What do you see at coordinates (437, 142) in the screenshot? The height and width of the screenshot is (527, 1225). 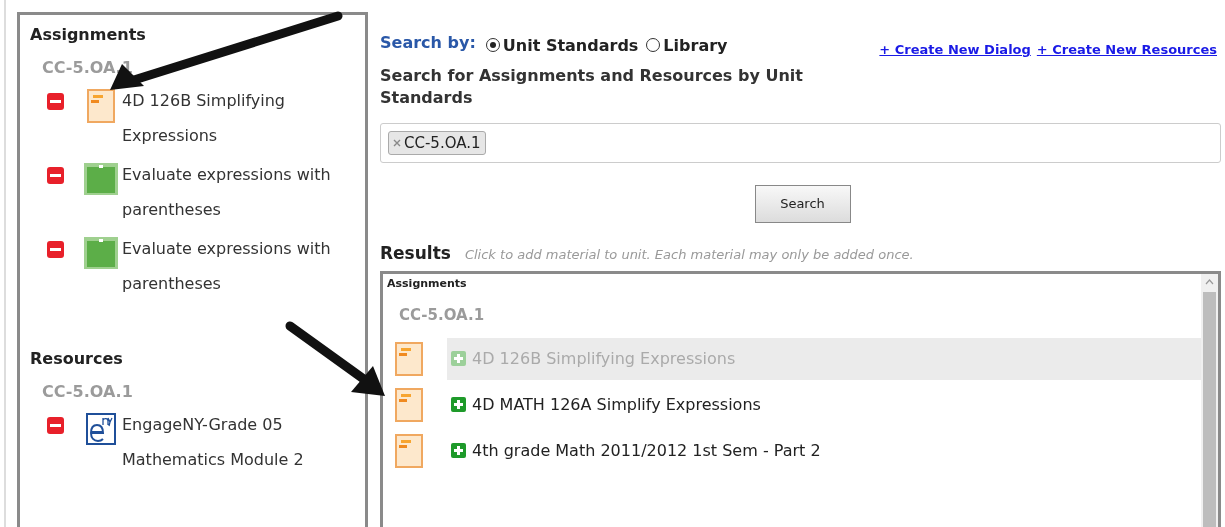 I see `standard-tag: CC-5.OA.1` at bounding box center [437, 142].